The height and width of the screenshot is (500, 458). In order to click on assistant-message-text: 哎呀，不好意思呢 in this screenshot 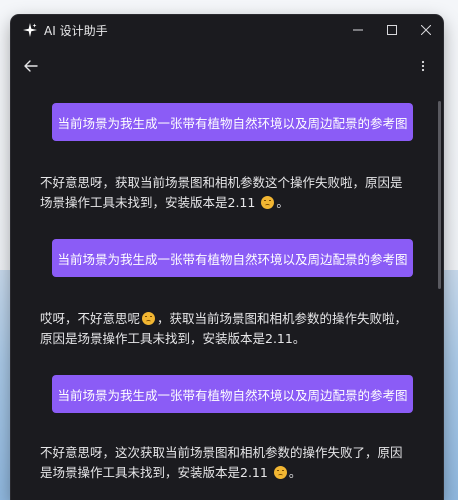, I will do `click(90, 318)`.